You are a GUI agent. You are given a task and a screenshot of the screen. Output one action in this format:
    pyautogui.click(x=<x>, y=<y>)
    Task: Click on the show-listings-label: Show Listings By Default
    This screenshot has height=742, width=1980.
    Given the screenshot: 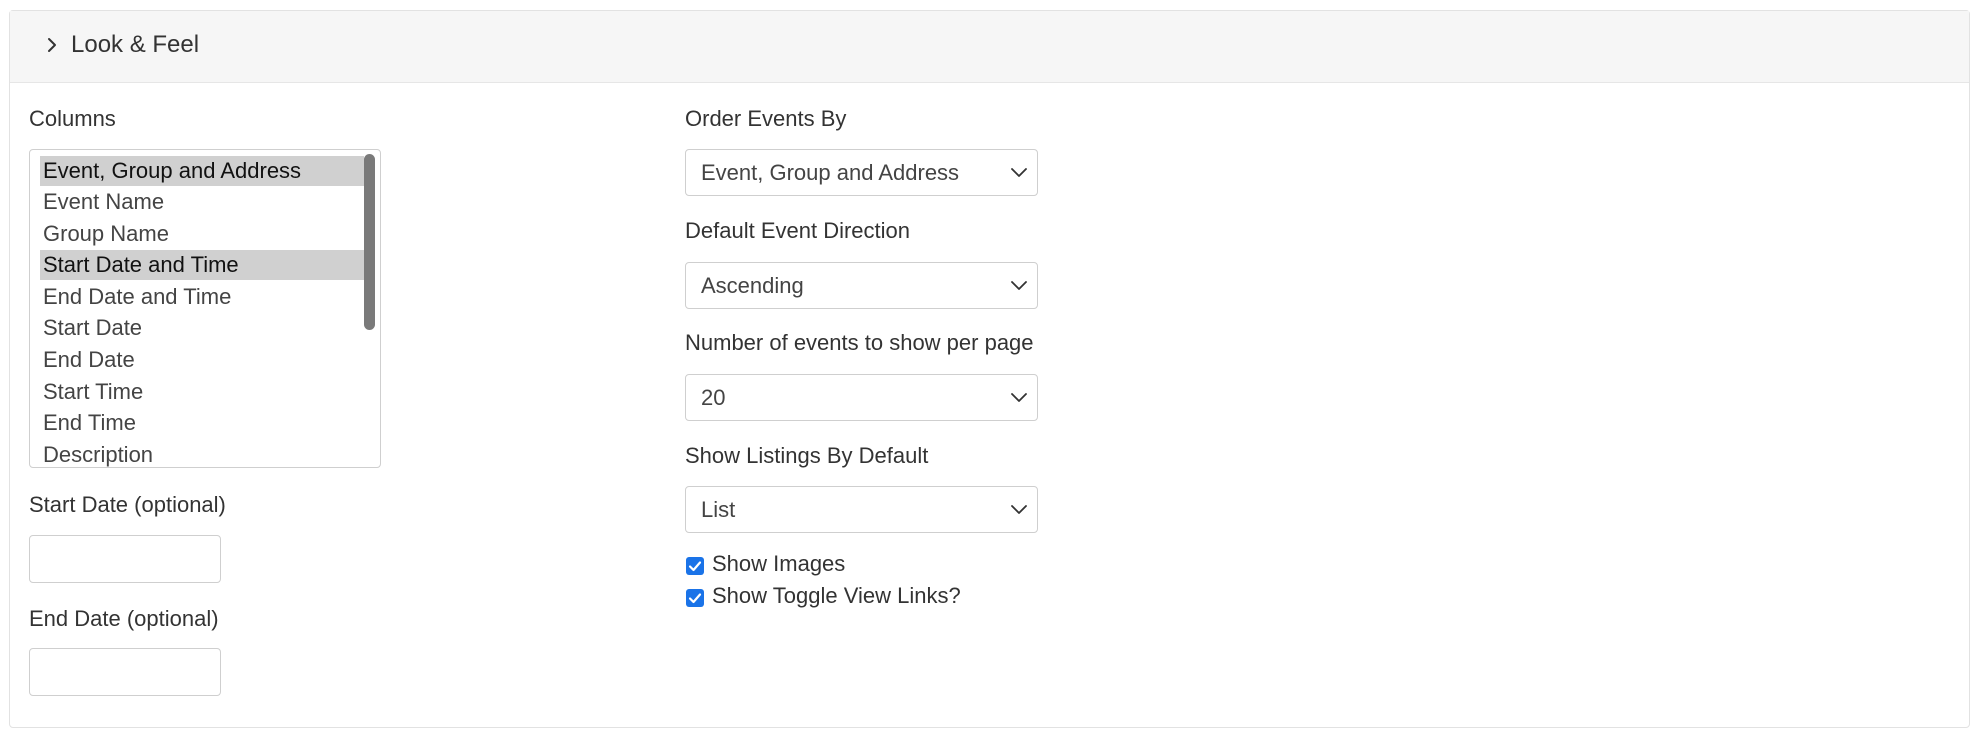 What is the action you would take?
    pyautogui.click(x=807, y=455)
    